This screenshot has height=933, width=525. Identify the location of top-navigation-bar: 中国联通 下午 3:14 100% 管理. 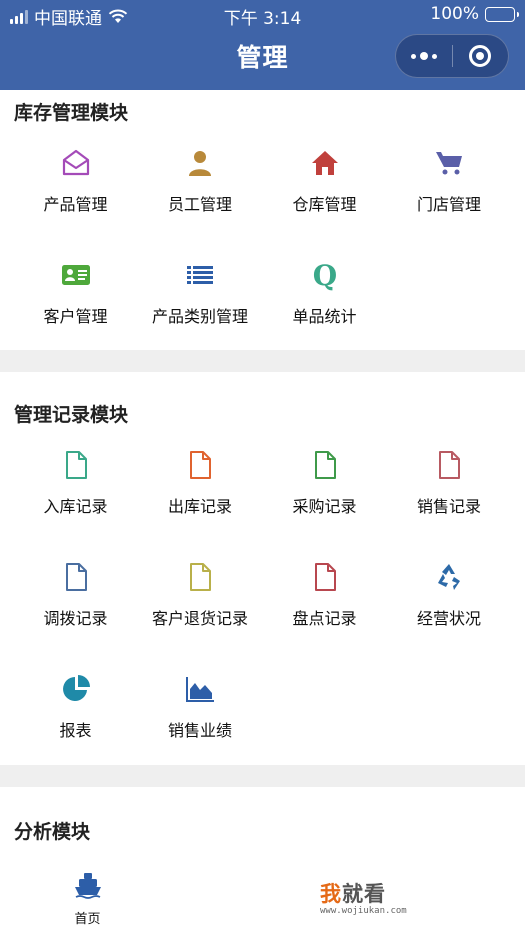
(262, 45).